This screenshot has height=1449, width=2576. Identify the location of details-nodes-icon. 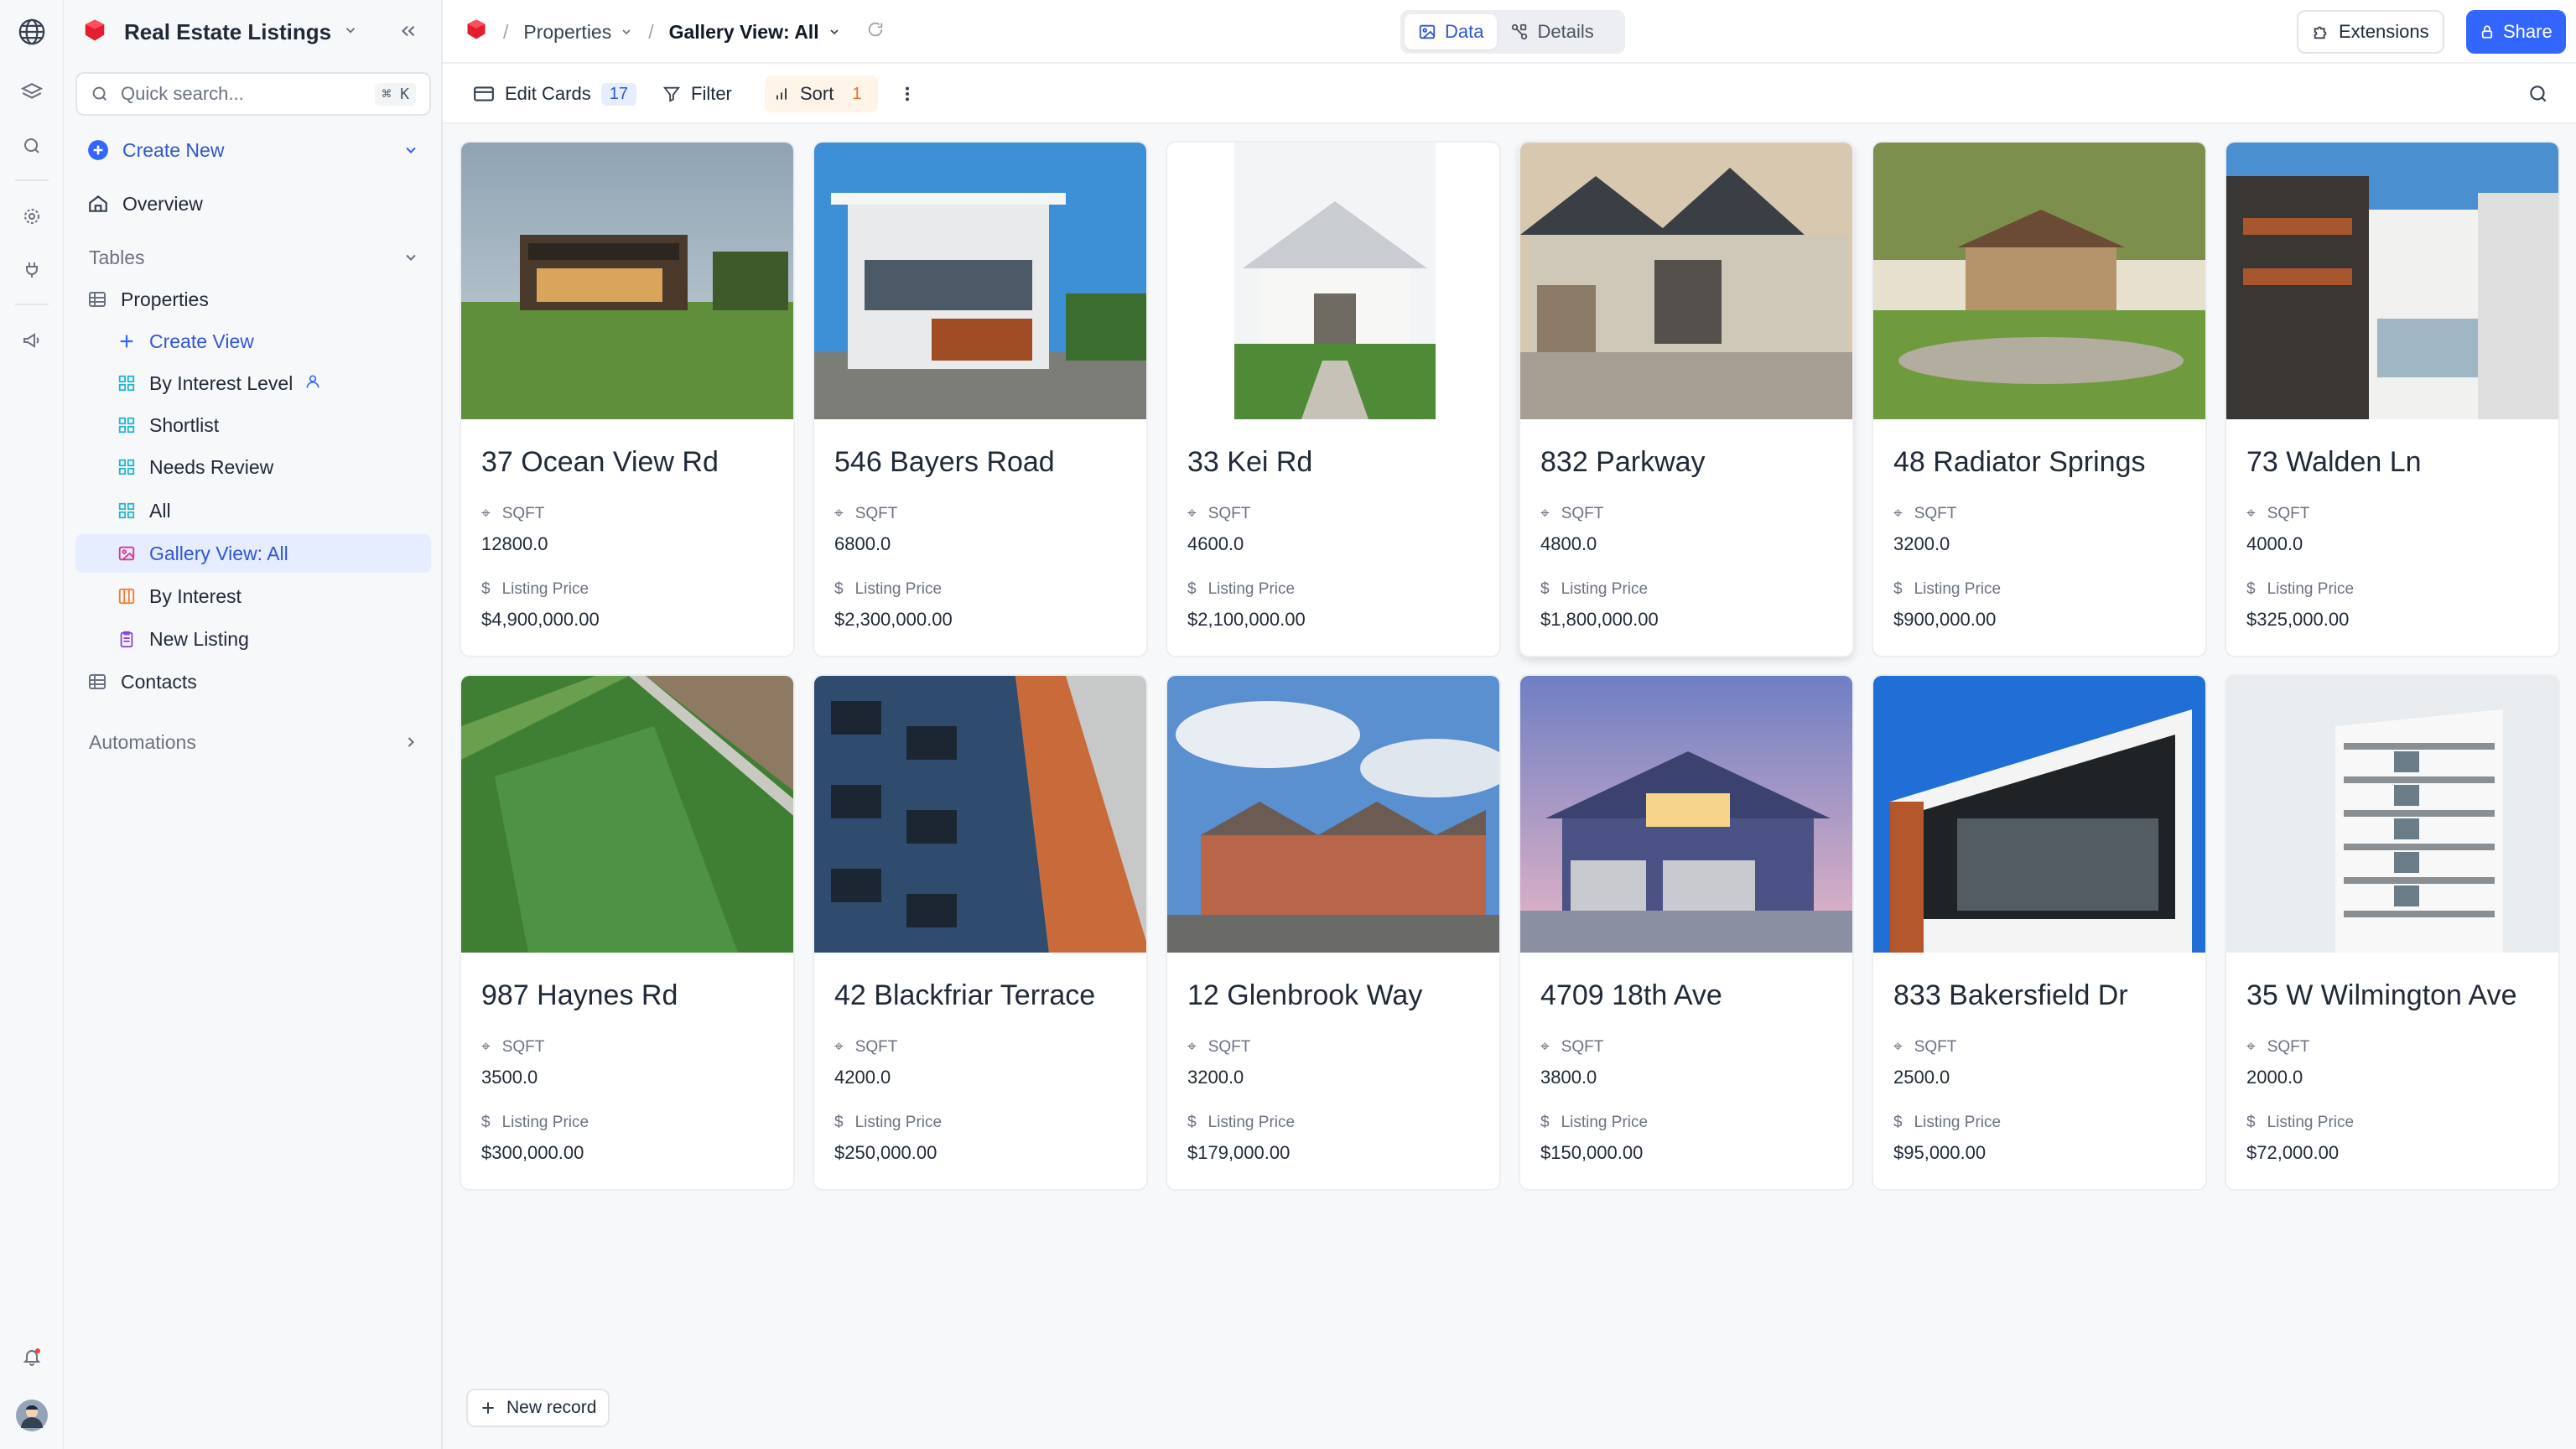
(1520, 31).